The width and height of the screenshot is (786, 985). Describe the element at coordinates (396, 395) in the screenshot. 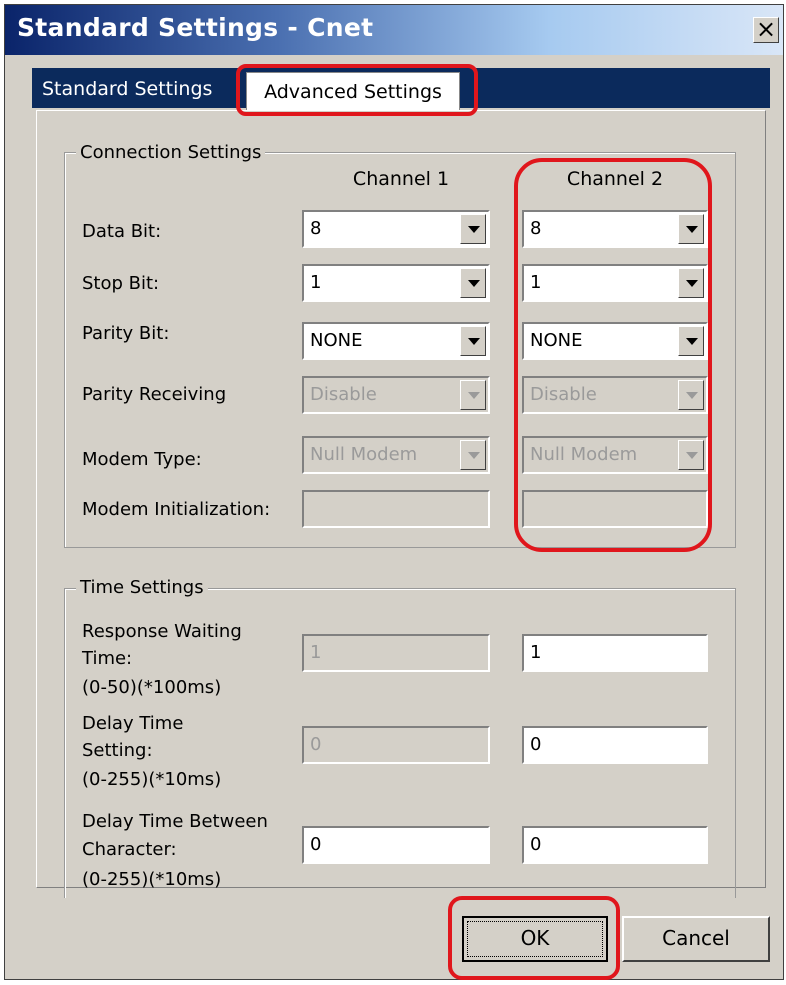

I see `ch1-parity-receiving-select: Disable` at that location.